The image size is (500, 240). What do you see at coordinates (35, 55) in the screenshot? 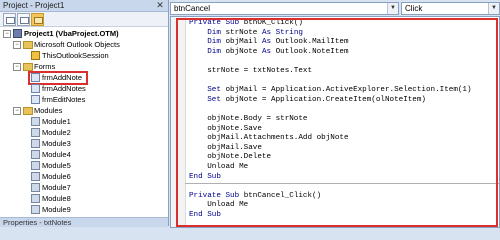
I see `outlook-session-icon` at bounding box center [35, 55].